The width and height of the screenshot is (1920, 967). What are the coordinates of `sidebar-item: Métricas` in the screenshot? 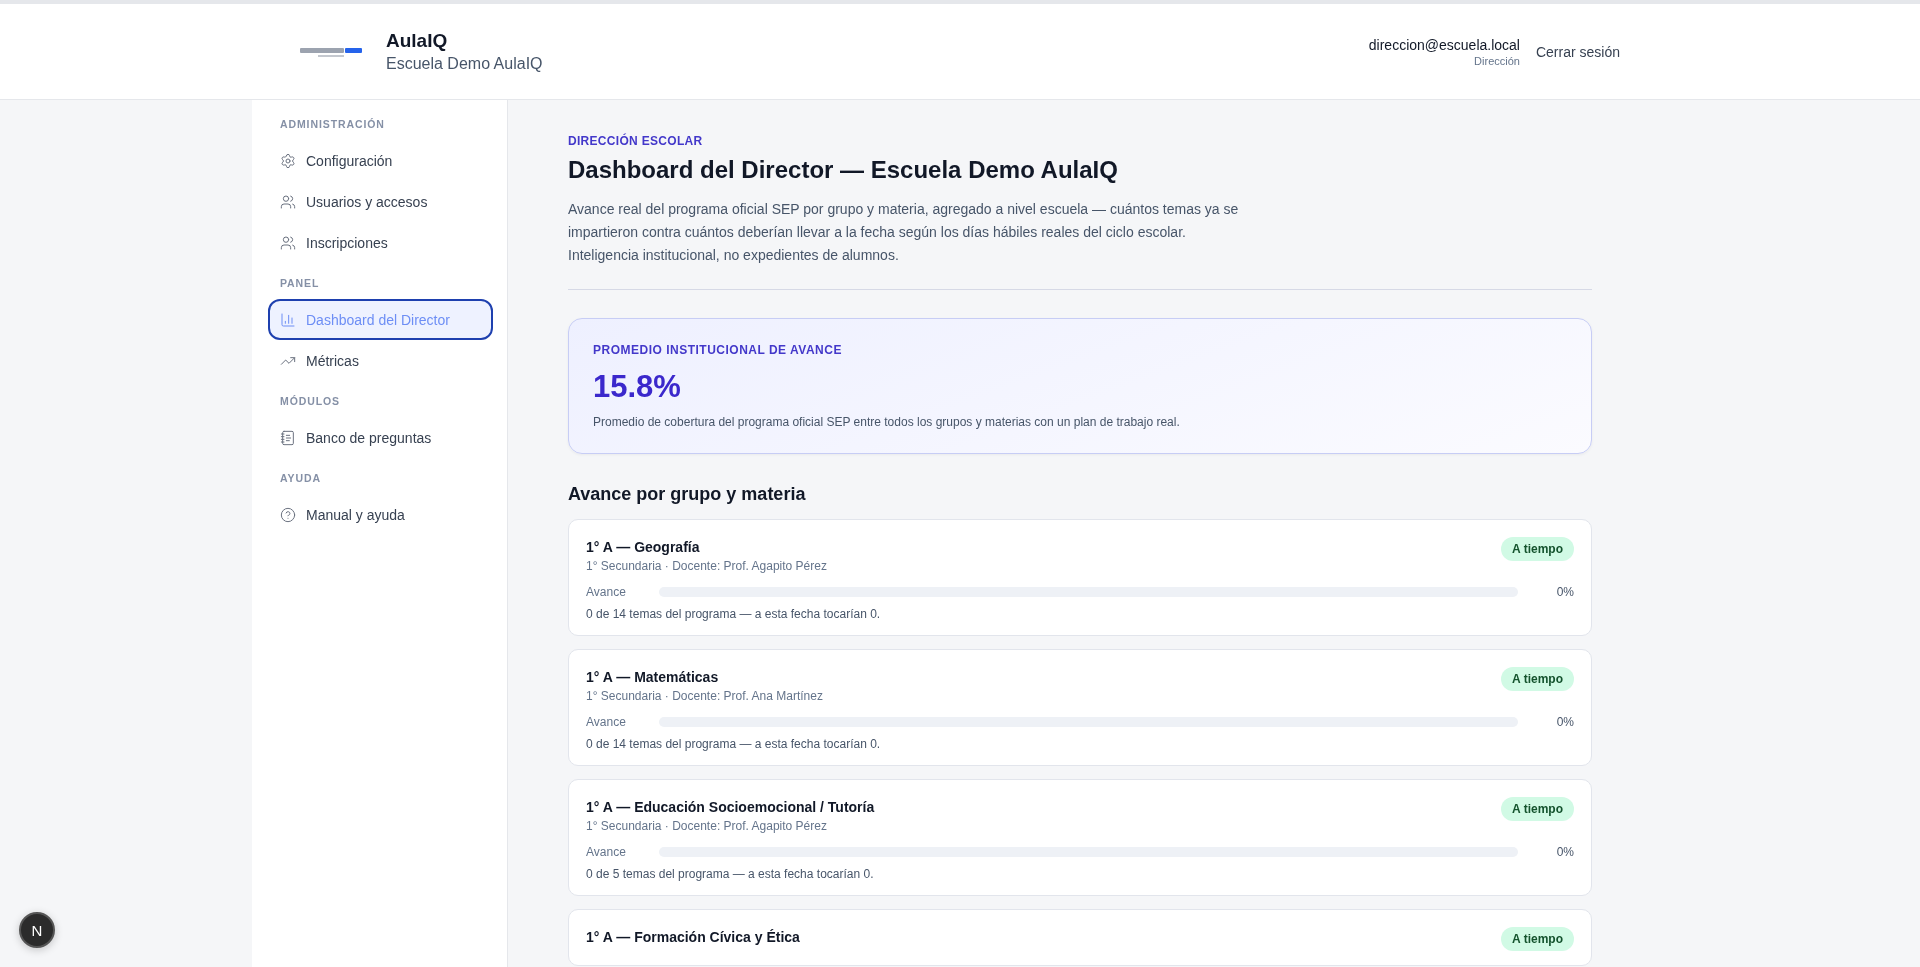 It's located at (380, 360).